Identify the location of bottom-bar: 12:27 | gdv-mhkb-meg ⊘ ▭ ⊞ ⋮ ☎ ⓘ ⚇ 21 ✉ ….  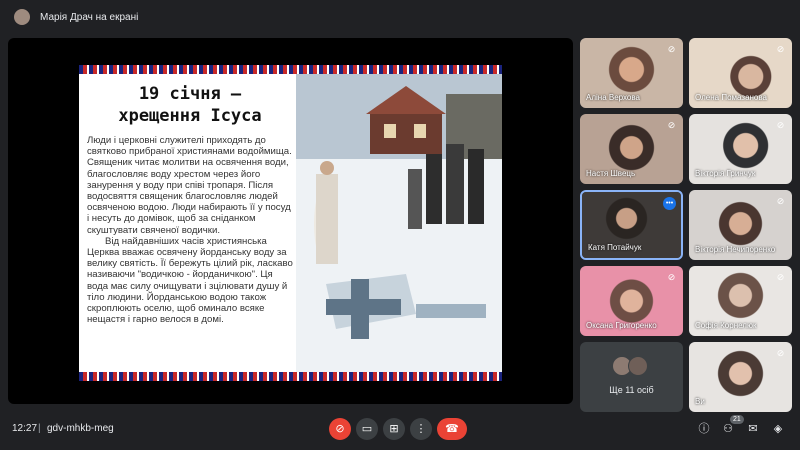
(400, 430).